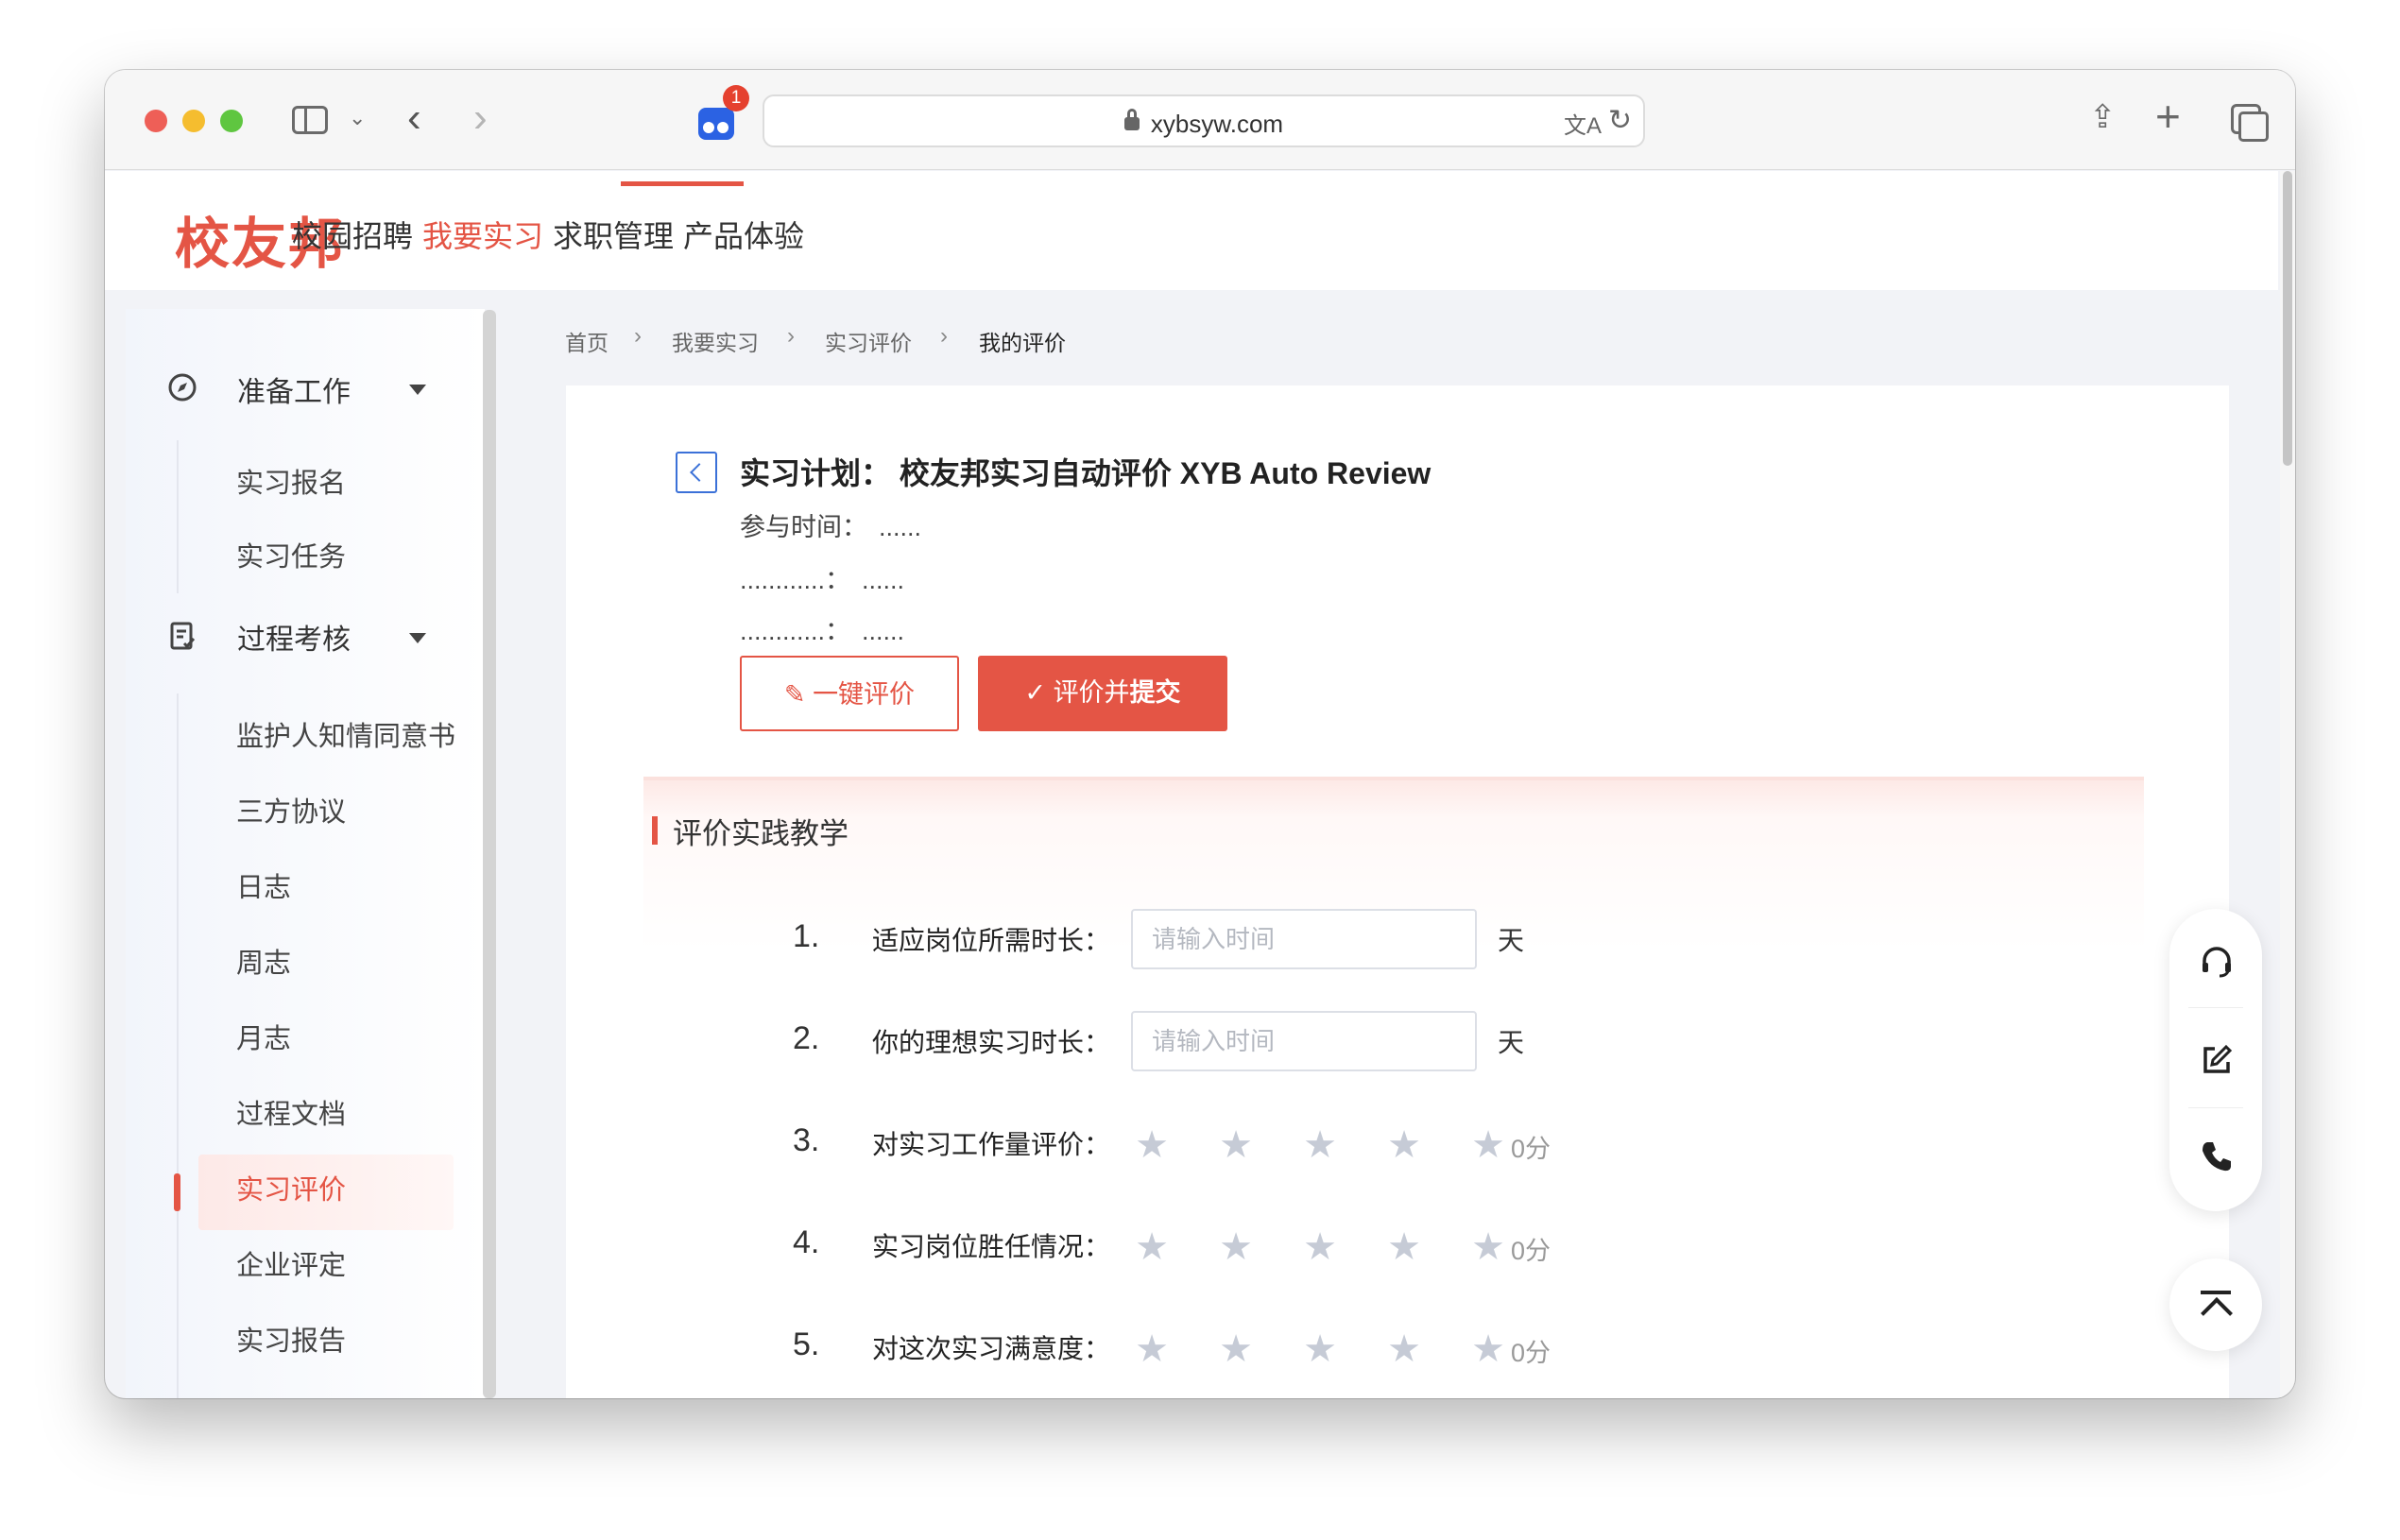  I want to click on new-tab-icon: +, so click(2168, 117).